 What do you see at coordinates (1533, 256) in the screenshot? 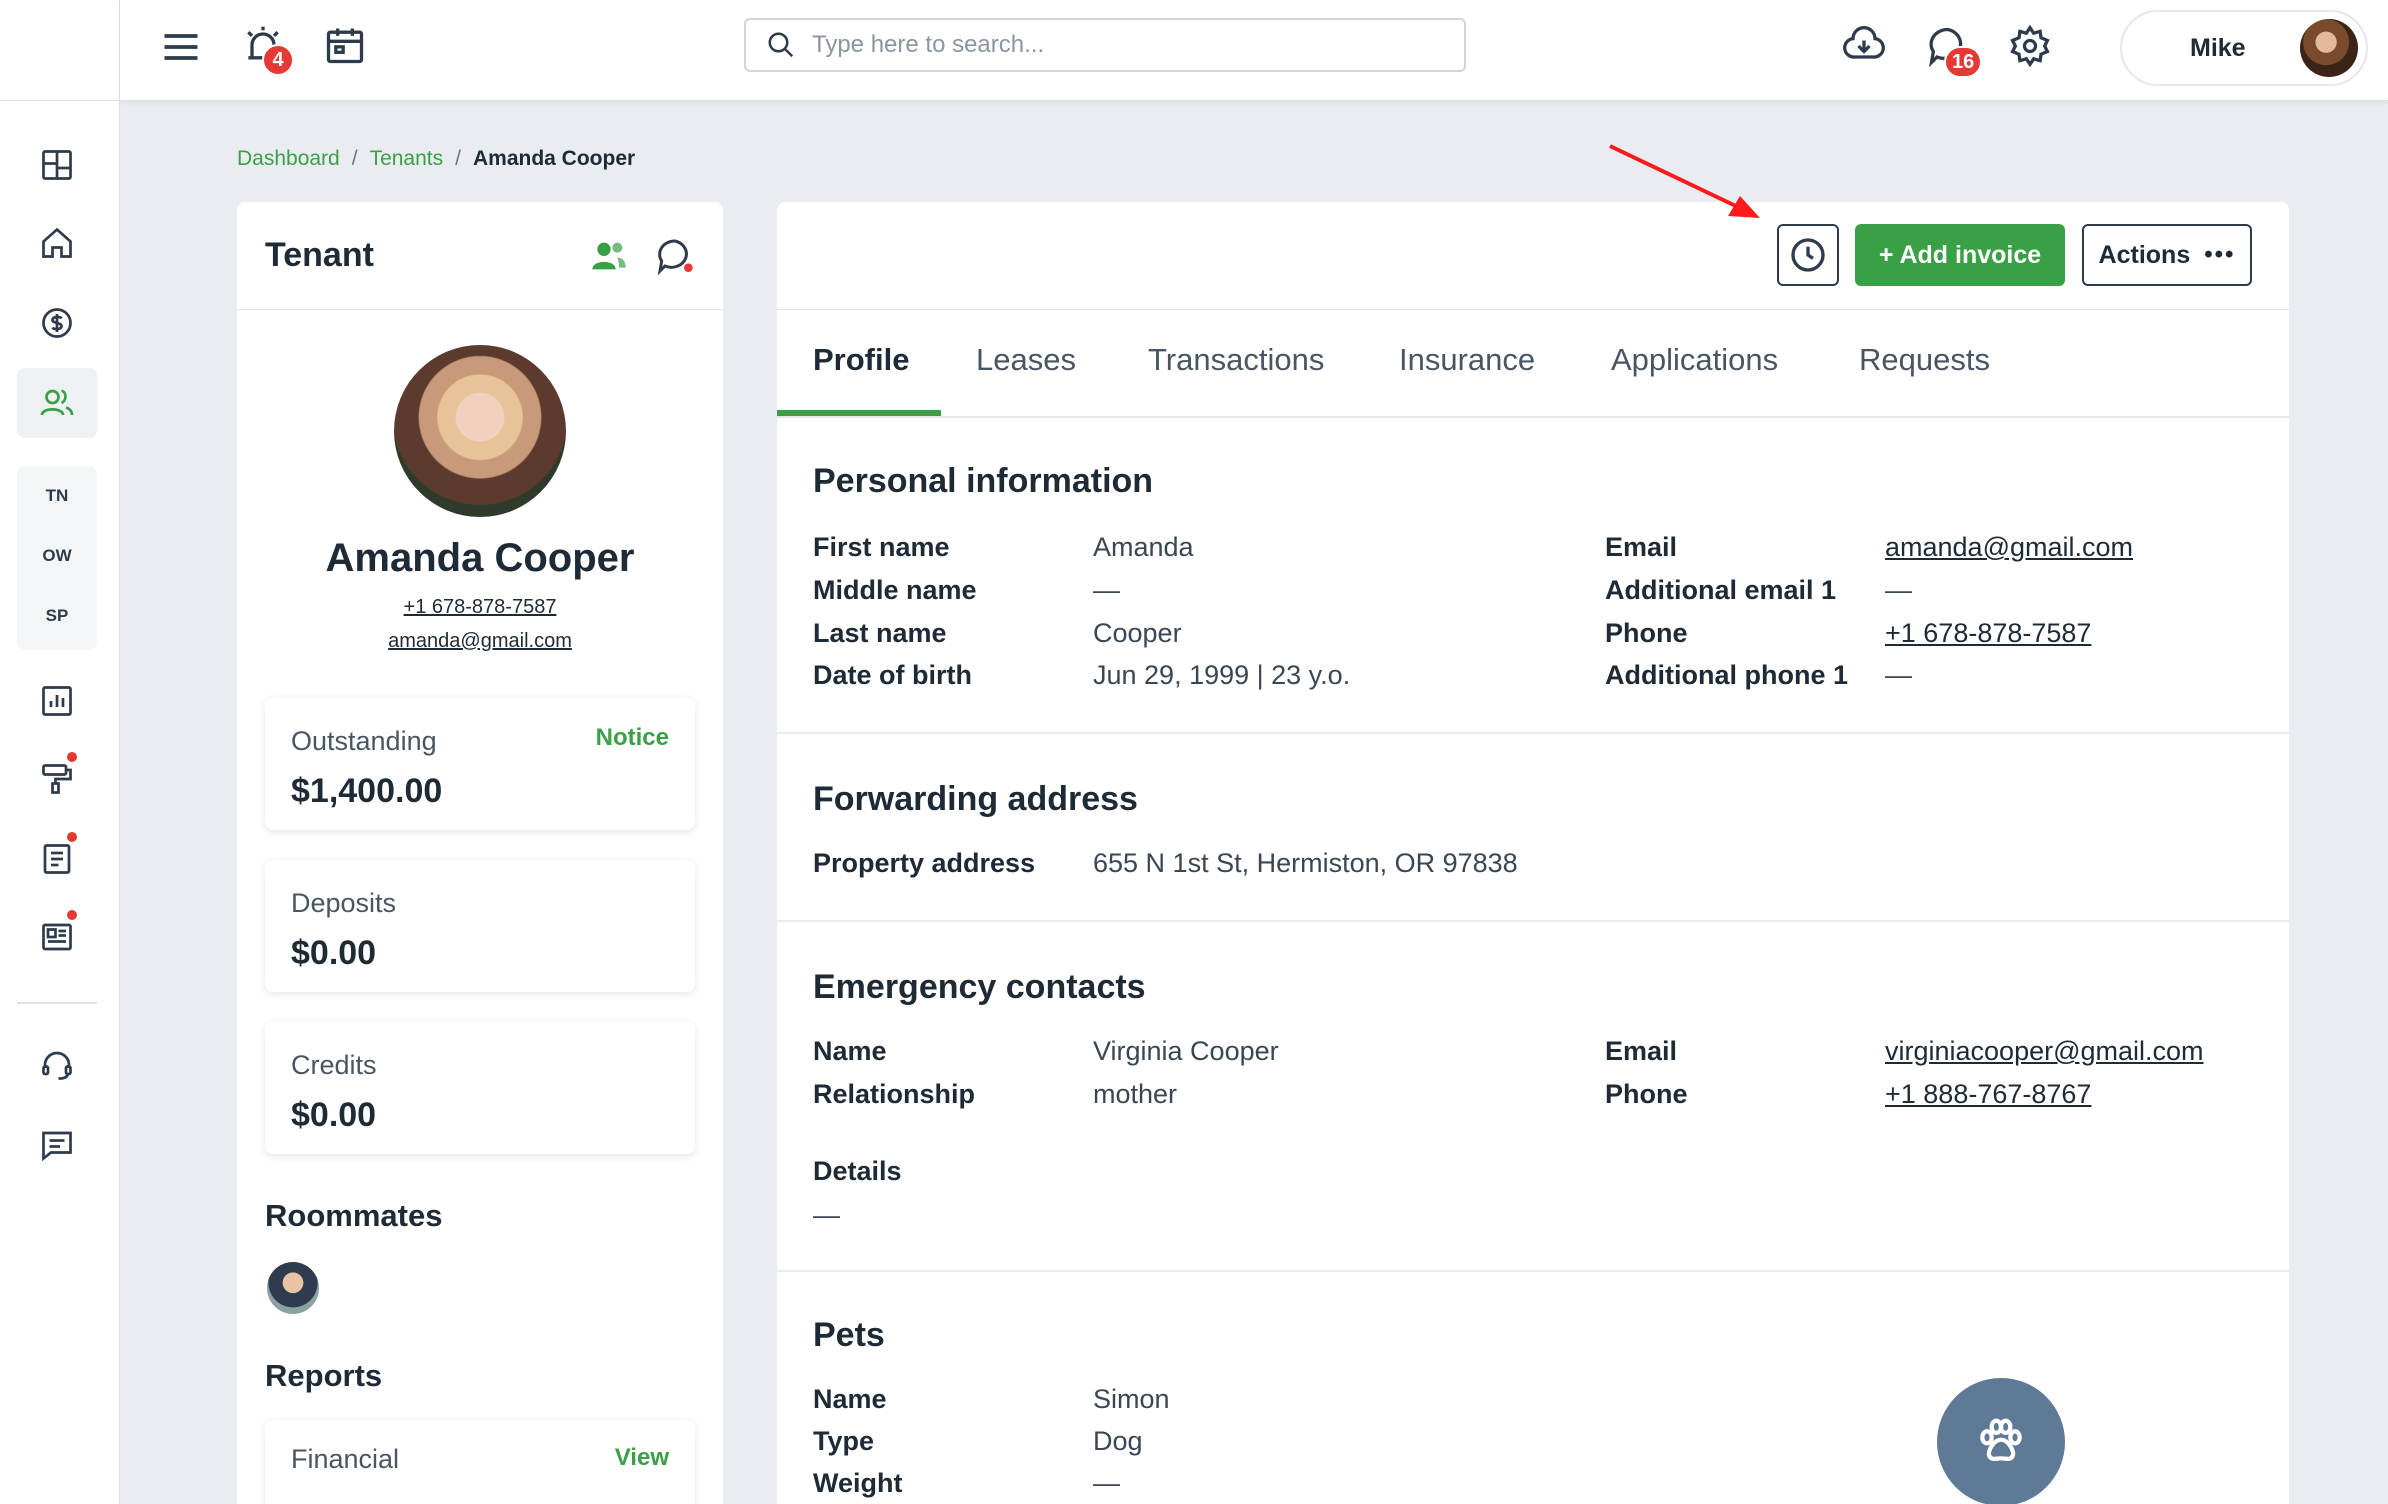
I see `profile-card-header: + Add invoice Actions •••` at bounding box center [1533, 256].